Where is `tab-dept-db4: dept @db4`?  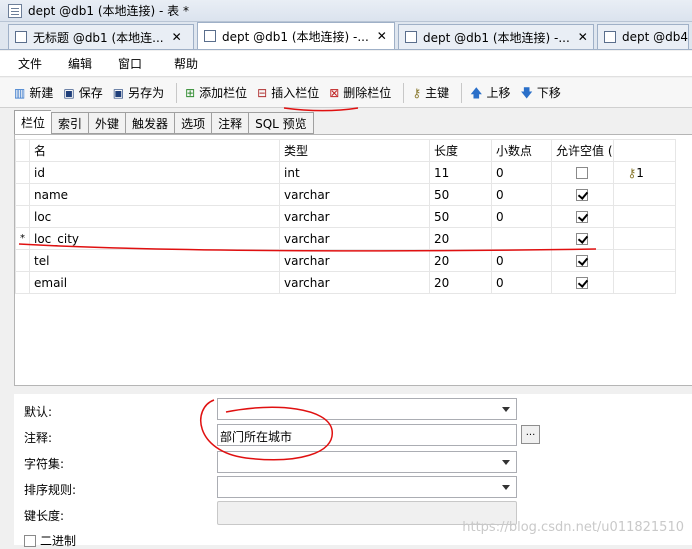
tab-dept-db4: dept @db4 is located at coordinates (643, 36).